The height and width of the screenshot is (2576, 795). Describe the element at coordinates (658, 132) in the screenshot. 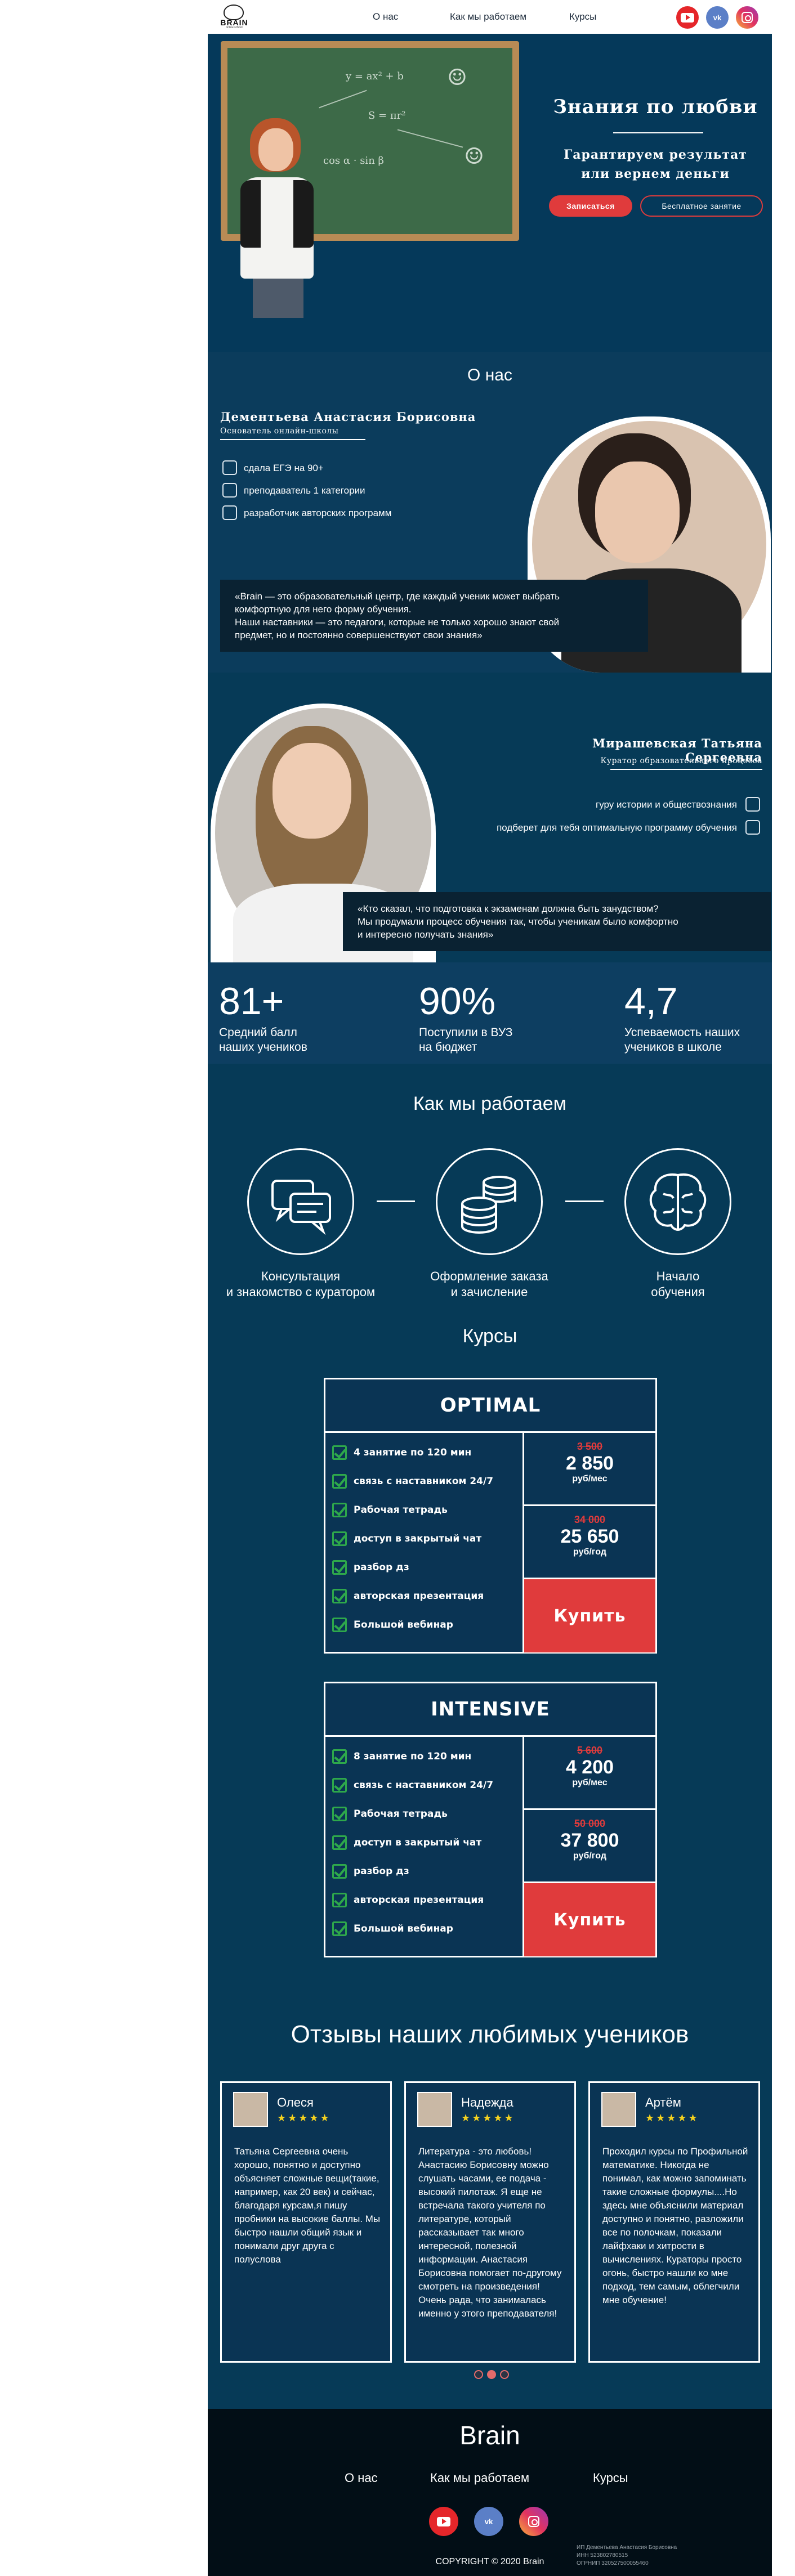

I see `hero-divider` at that location.